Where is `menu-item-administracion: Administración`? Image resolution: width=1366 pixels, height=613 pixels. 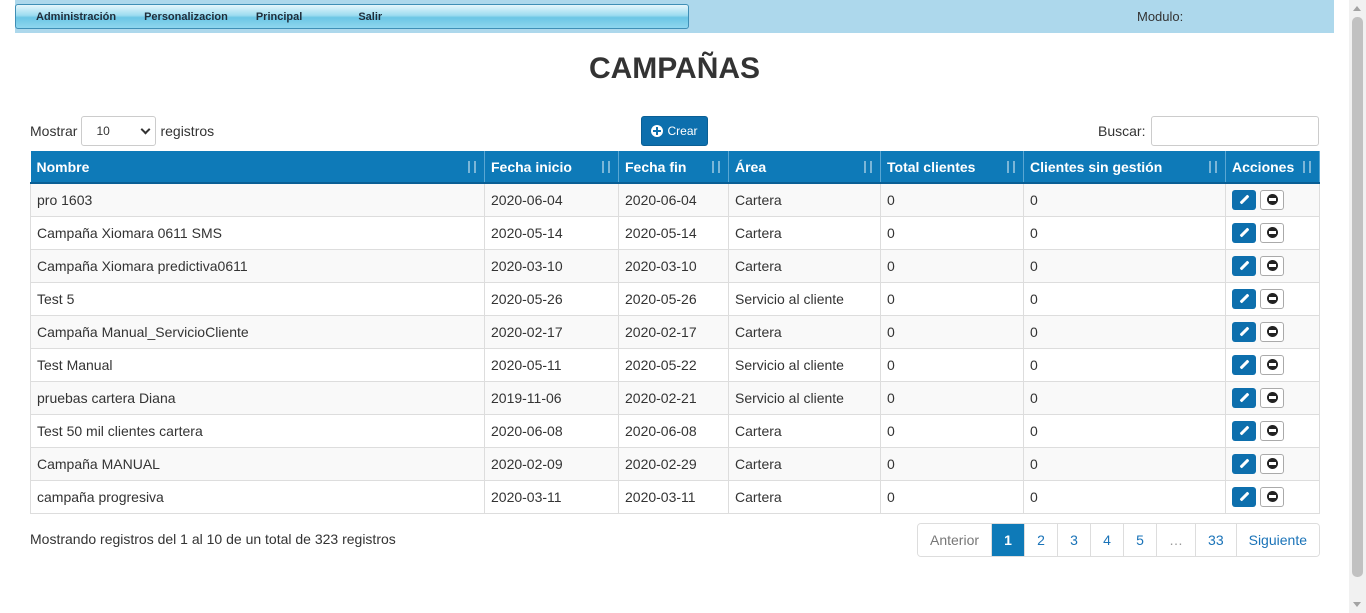 menu-item-administracion: Administración is located at coordinates (66, 17).